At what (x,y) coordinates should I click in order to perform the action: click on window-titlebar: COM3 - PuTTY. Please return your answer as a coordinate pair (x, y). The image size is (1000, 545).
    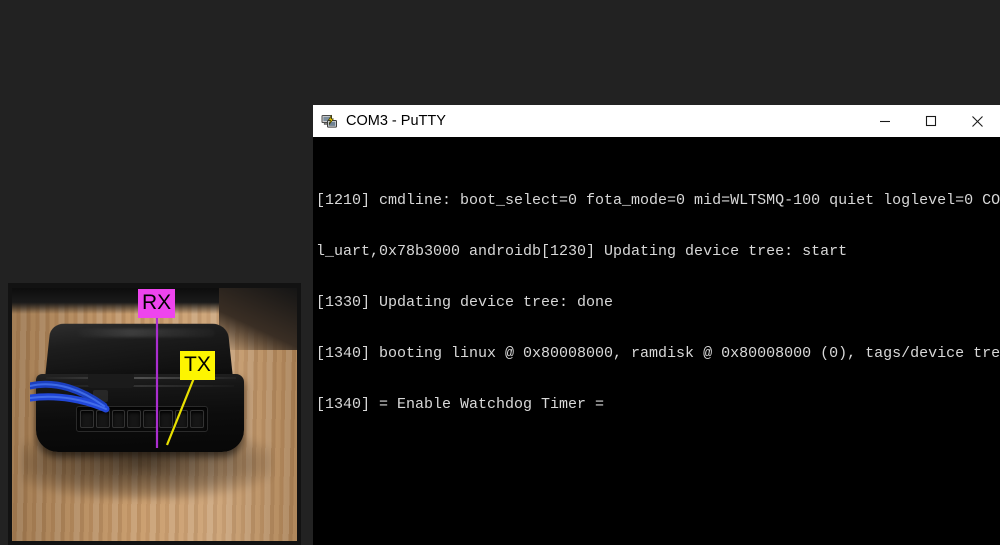
    Looking at the image, I should click on (656, 121).